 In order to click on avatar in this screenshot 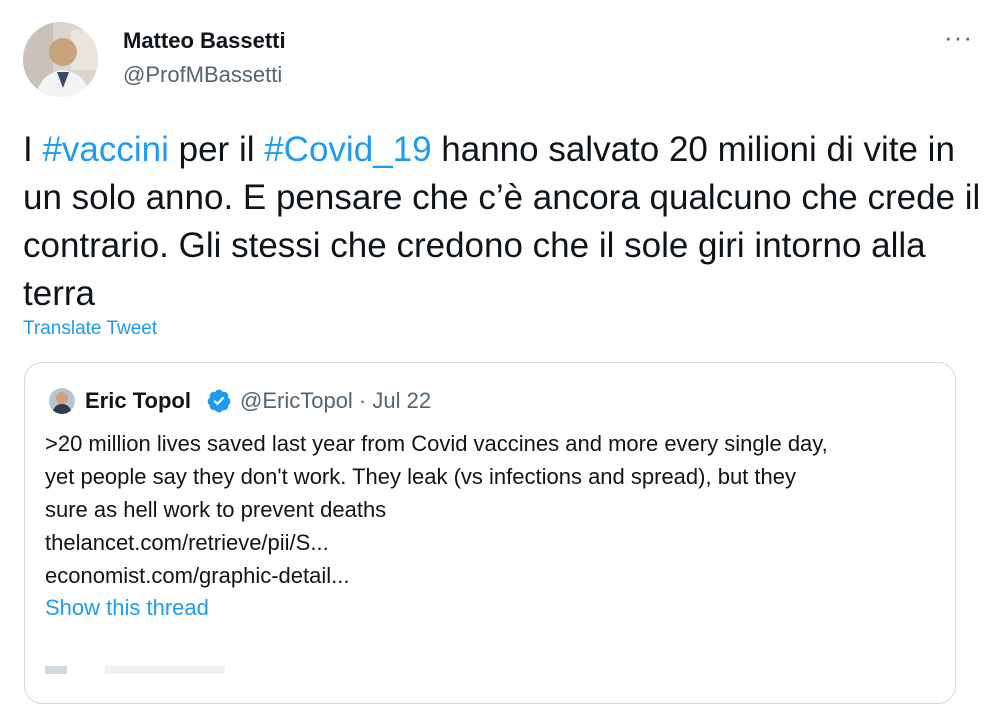, I will do `click(60, 59)`.